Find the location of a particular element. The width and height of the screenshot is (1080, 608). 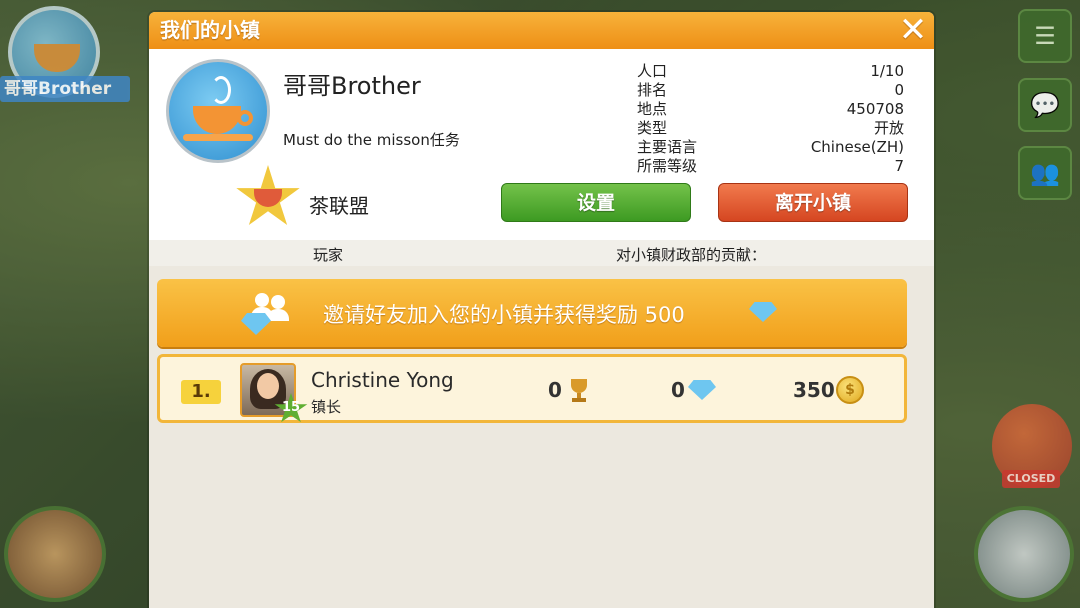

town-name: 哥哥Brother is located at coordinates (352, 86).